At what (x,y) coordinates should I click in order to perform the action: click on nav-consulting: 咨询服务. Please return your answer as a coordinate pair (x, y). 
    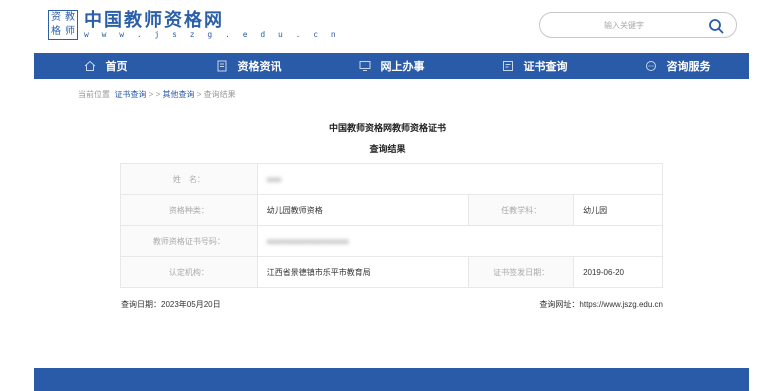
    Looking at the image, I should click on (677, 66).